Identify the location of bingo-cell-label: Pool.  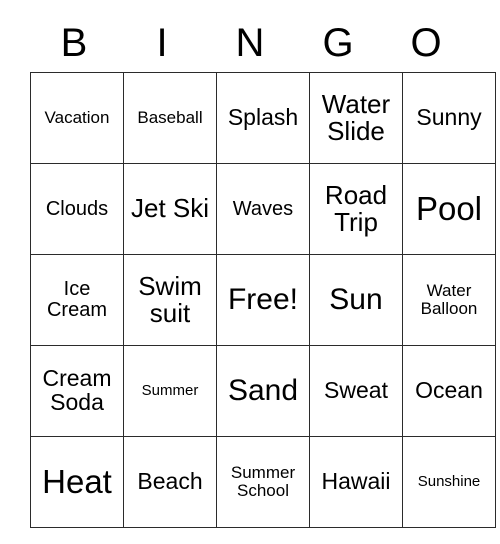
(449, 208).